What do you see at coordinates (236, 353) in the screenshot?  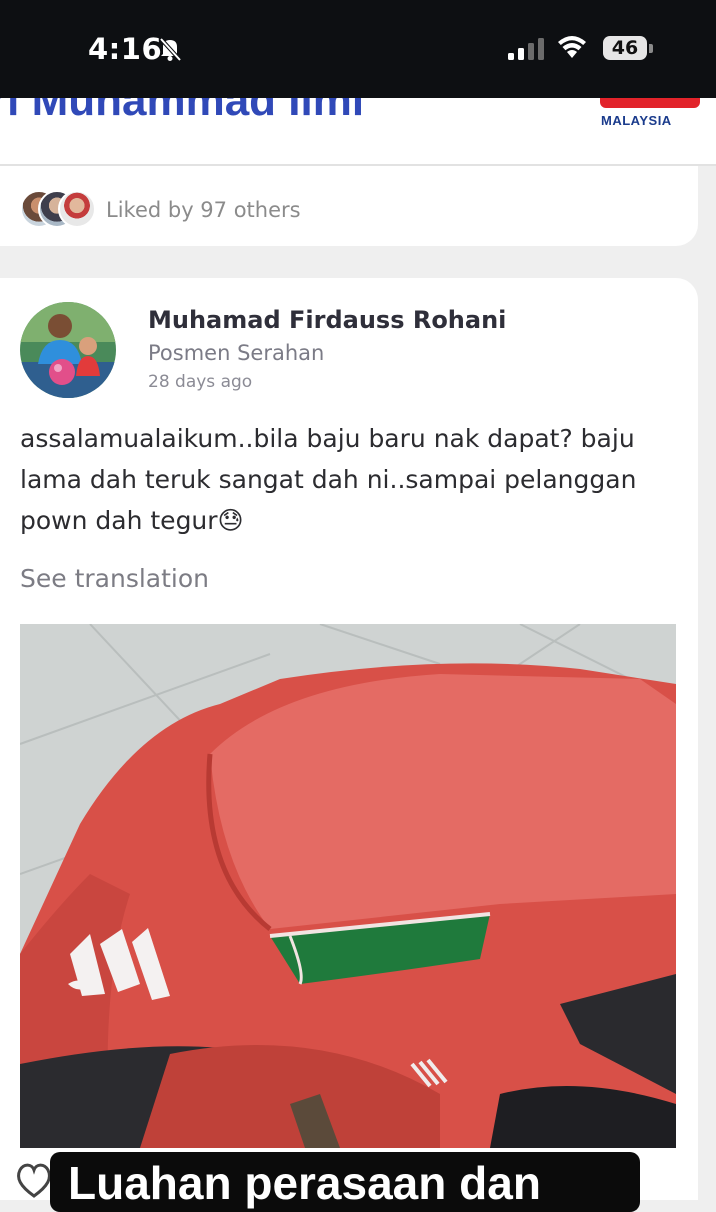 I see `author-role: Posmen Serahan` at bounding box center [236, 353].